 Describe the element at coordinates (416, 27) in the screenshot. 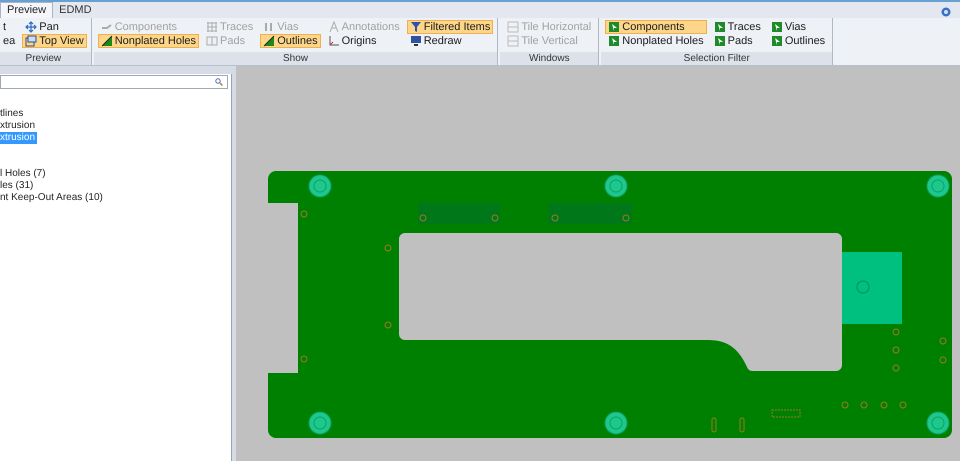

I see `filter-icon` at that location.